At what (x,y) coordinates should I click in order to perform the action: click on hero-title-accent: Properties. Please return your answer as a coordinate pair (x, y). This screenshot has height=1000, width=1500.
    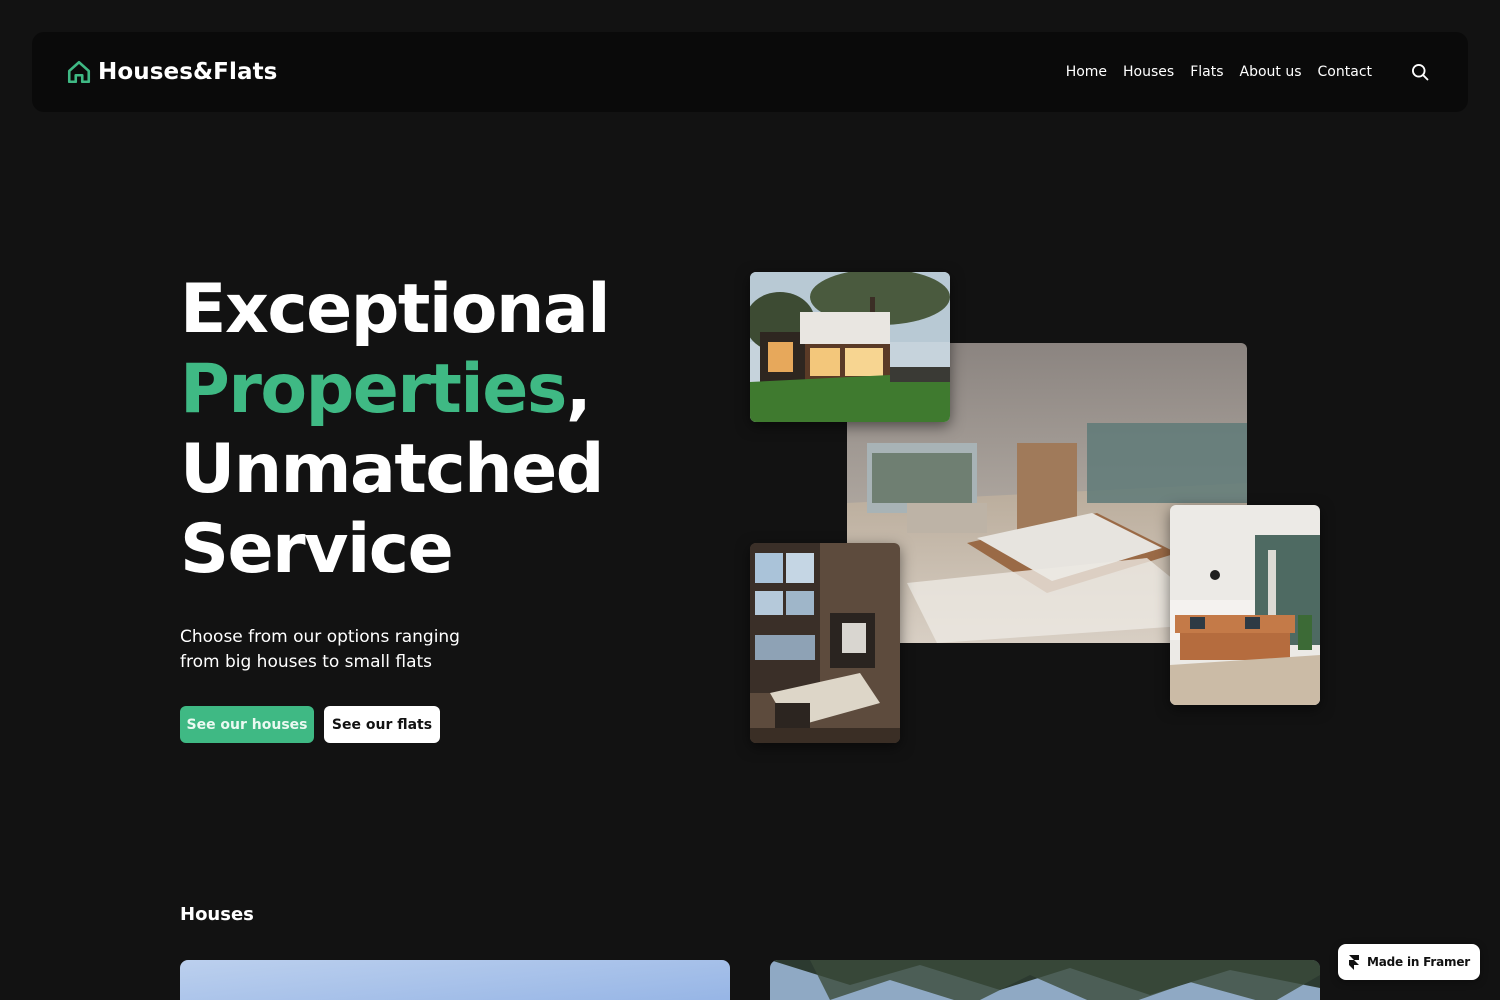
    Looking at the image, I should click on (373, 389).